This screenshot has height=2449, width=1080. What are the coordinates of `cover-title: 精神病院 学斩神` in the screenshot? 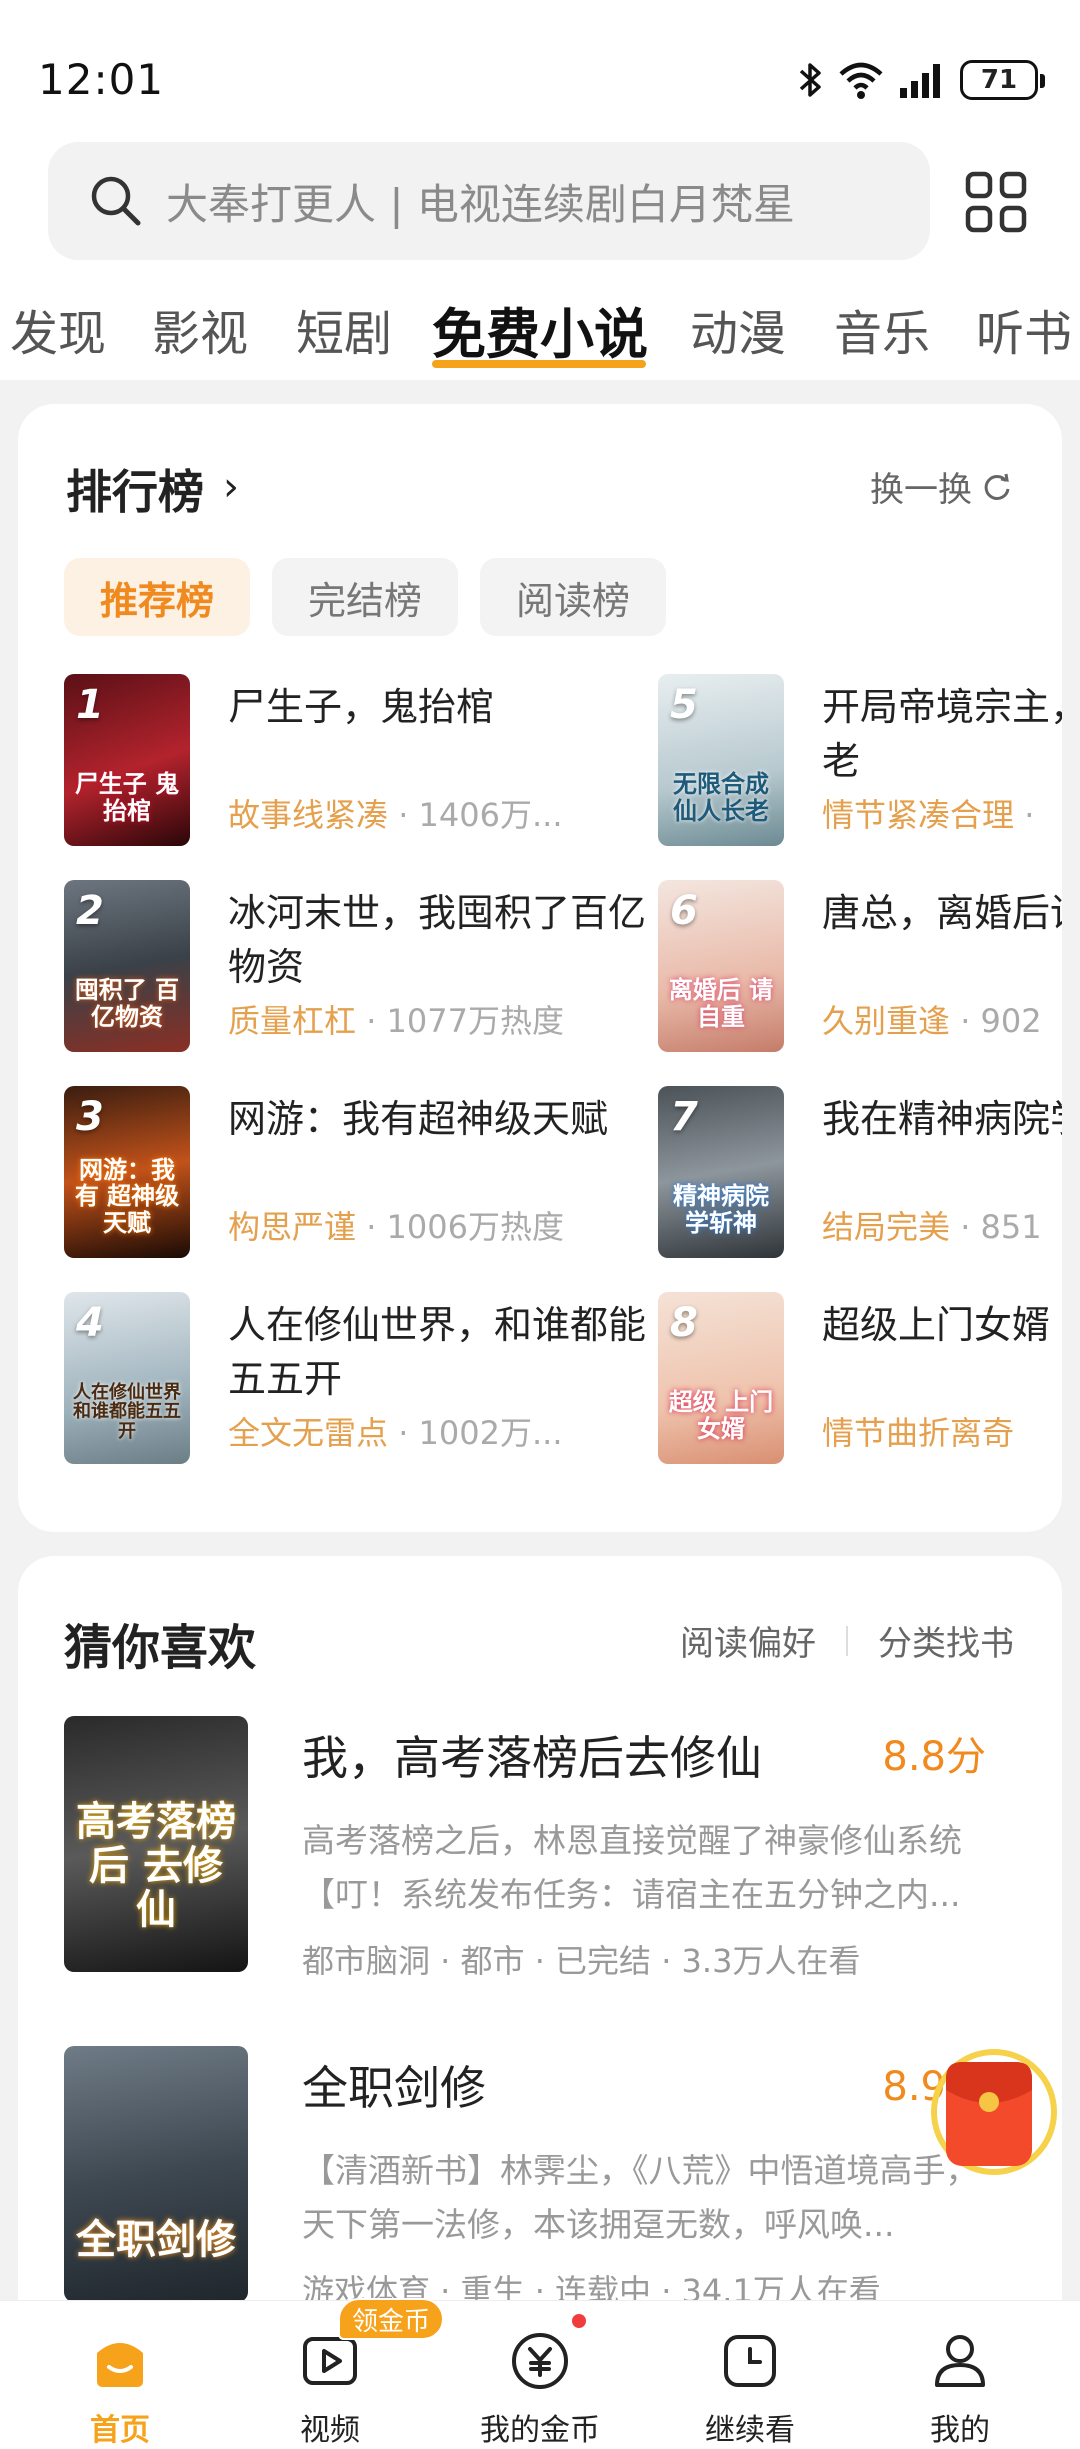 It's located at (721, 1209).